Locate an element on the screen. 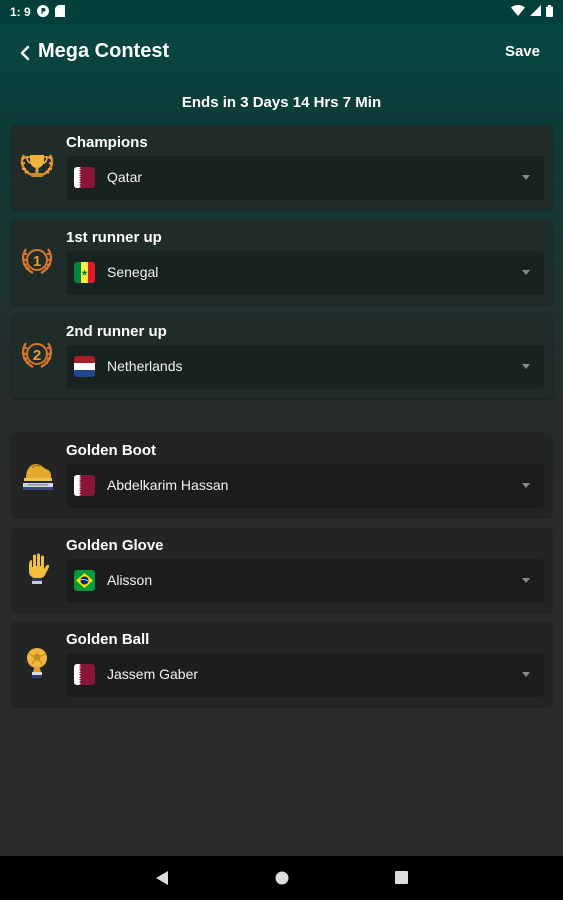 The image size is (563, 900). brazil-flag-icon is located at coordinates (84, 580).